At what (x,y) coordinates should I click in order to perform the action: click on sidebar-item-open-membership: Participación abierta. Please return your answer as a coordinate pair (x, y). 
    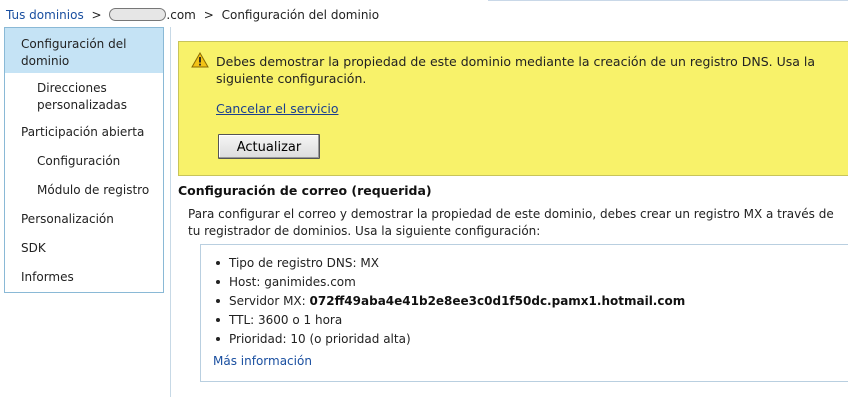
    Looking at the image, I should click on (84, 131).